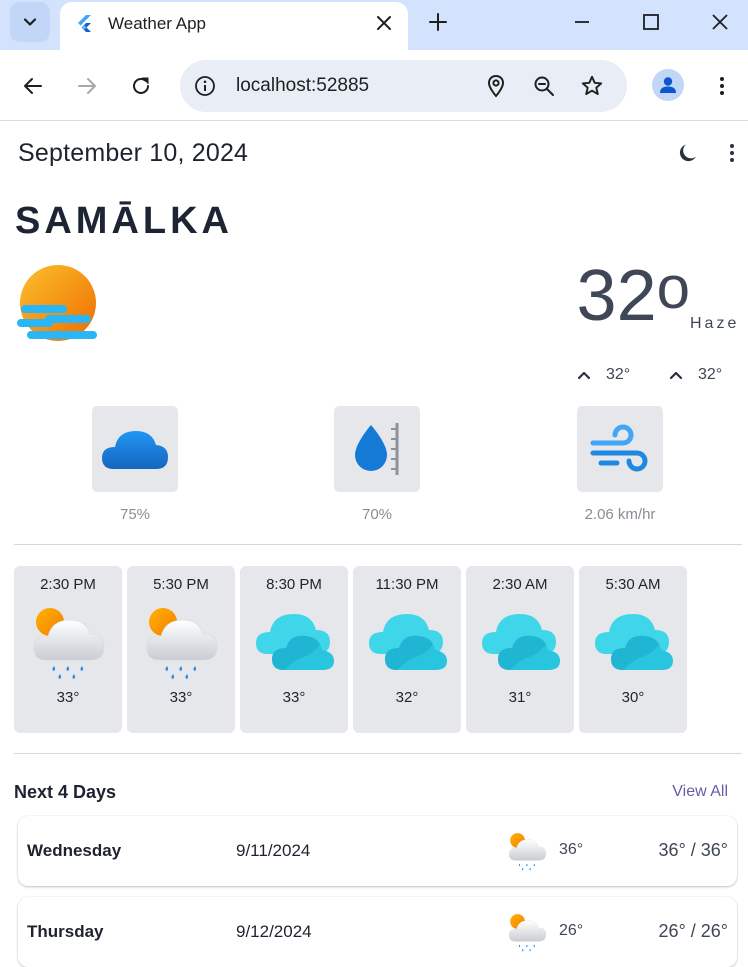  I want to click on hourly-time: 8:30 PM, so click(294, 584).